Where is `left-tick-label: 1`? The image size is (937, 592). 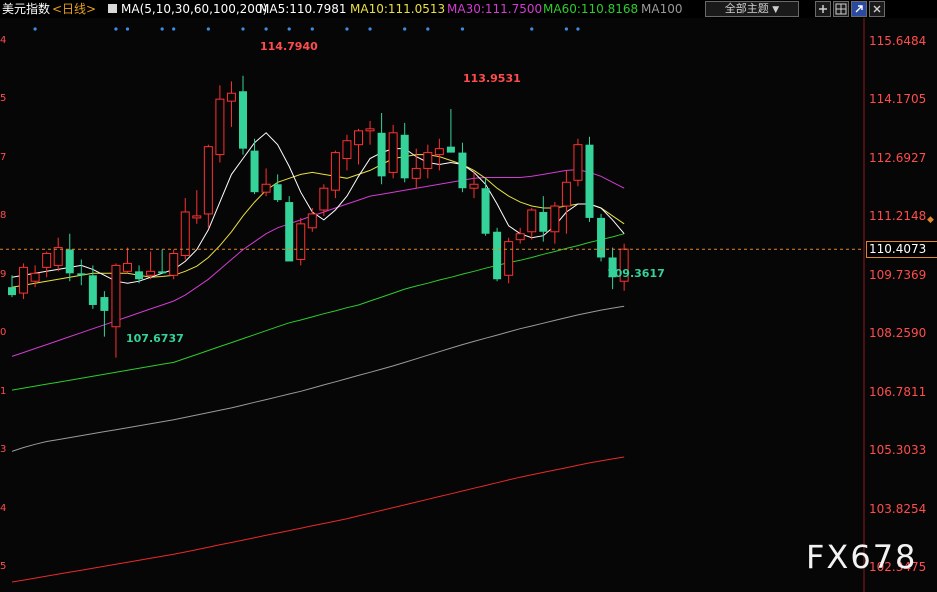
left-tick-label: 1 is located at coordinates (3, 391).